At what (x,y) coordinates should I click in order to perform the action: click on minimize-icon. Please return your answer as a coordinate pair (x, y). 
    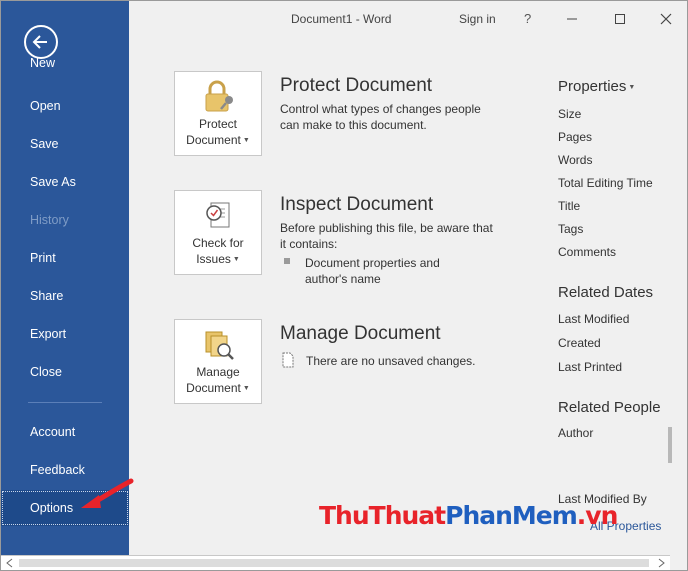
    Looking at the image, I should click on (572, 19).